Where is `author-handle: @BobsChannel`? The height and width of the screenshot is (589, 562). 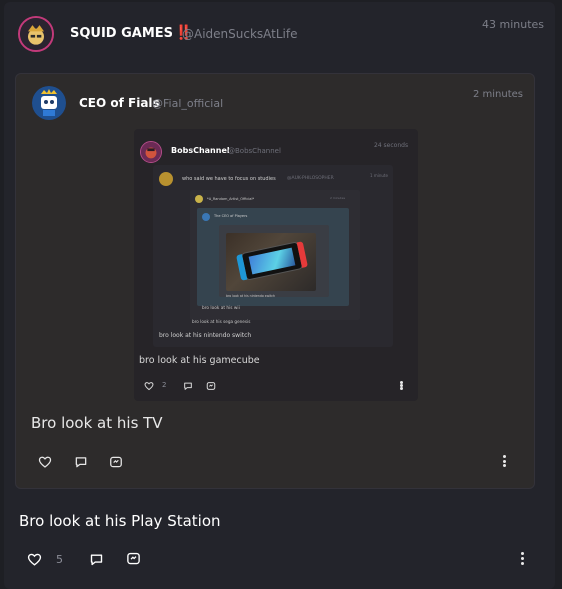 author-handle: @BobsChannel is located at coordinates (254, 151).